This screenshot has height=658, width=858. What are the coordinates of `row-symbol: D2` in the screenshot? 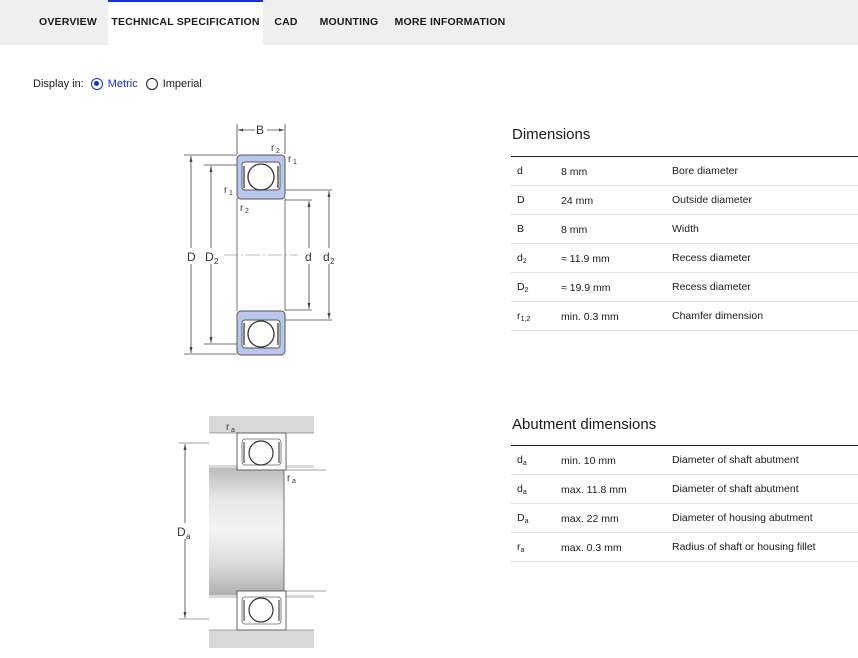 It's located at (523, 287).